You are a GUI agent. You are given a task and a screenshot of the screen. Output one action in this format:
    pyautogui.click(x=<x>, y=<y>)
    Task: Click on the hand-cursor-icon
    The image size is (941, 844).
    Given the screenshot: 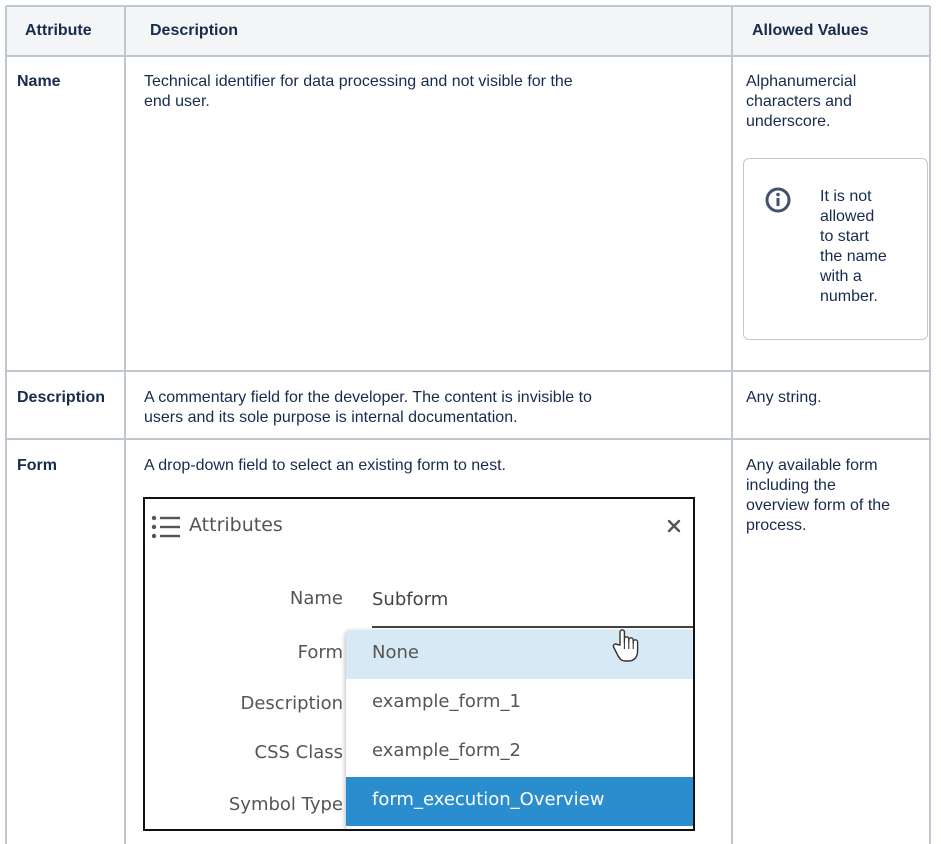 What is the action you would take?
    pyautogui.click(x=625, y=645)
    